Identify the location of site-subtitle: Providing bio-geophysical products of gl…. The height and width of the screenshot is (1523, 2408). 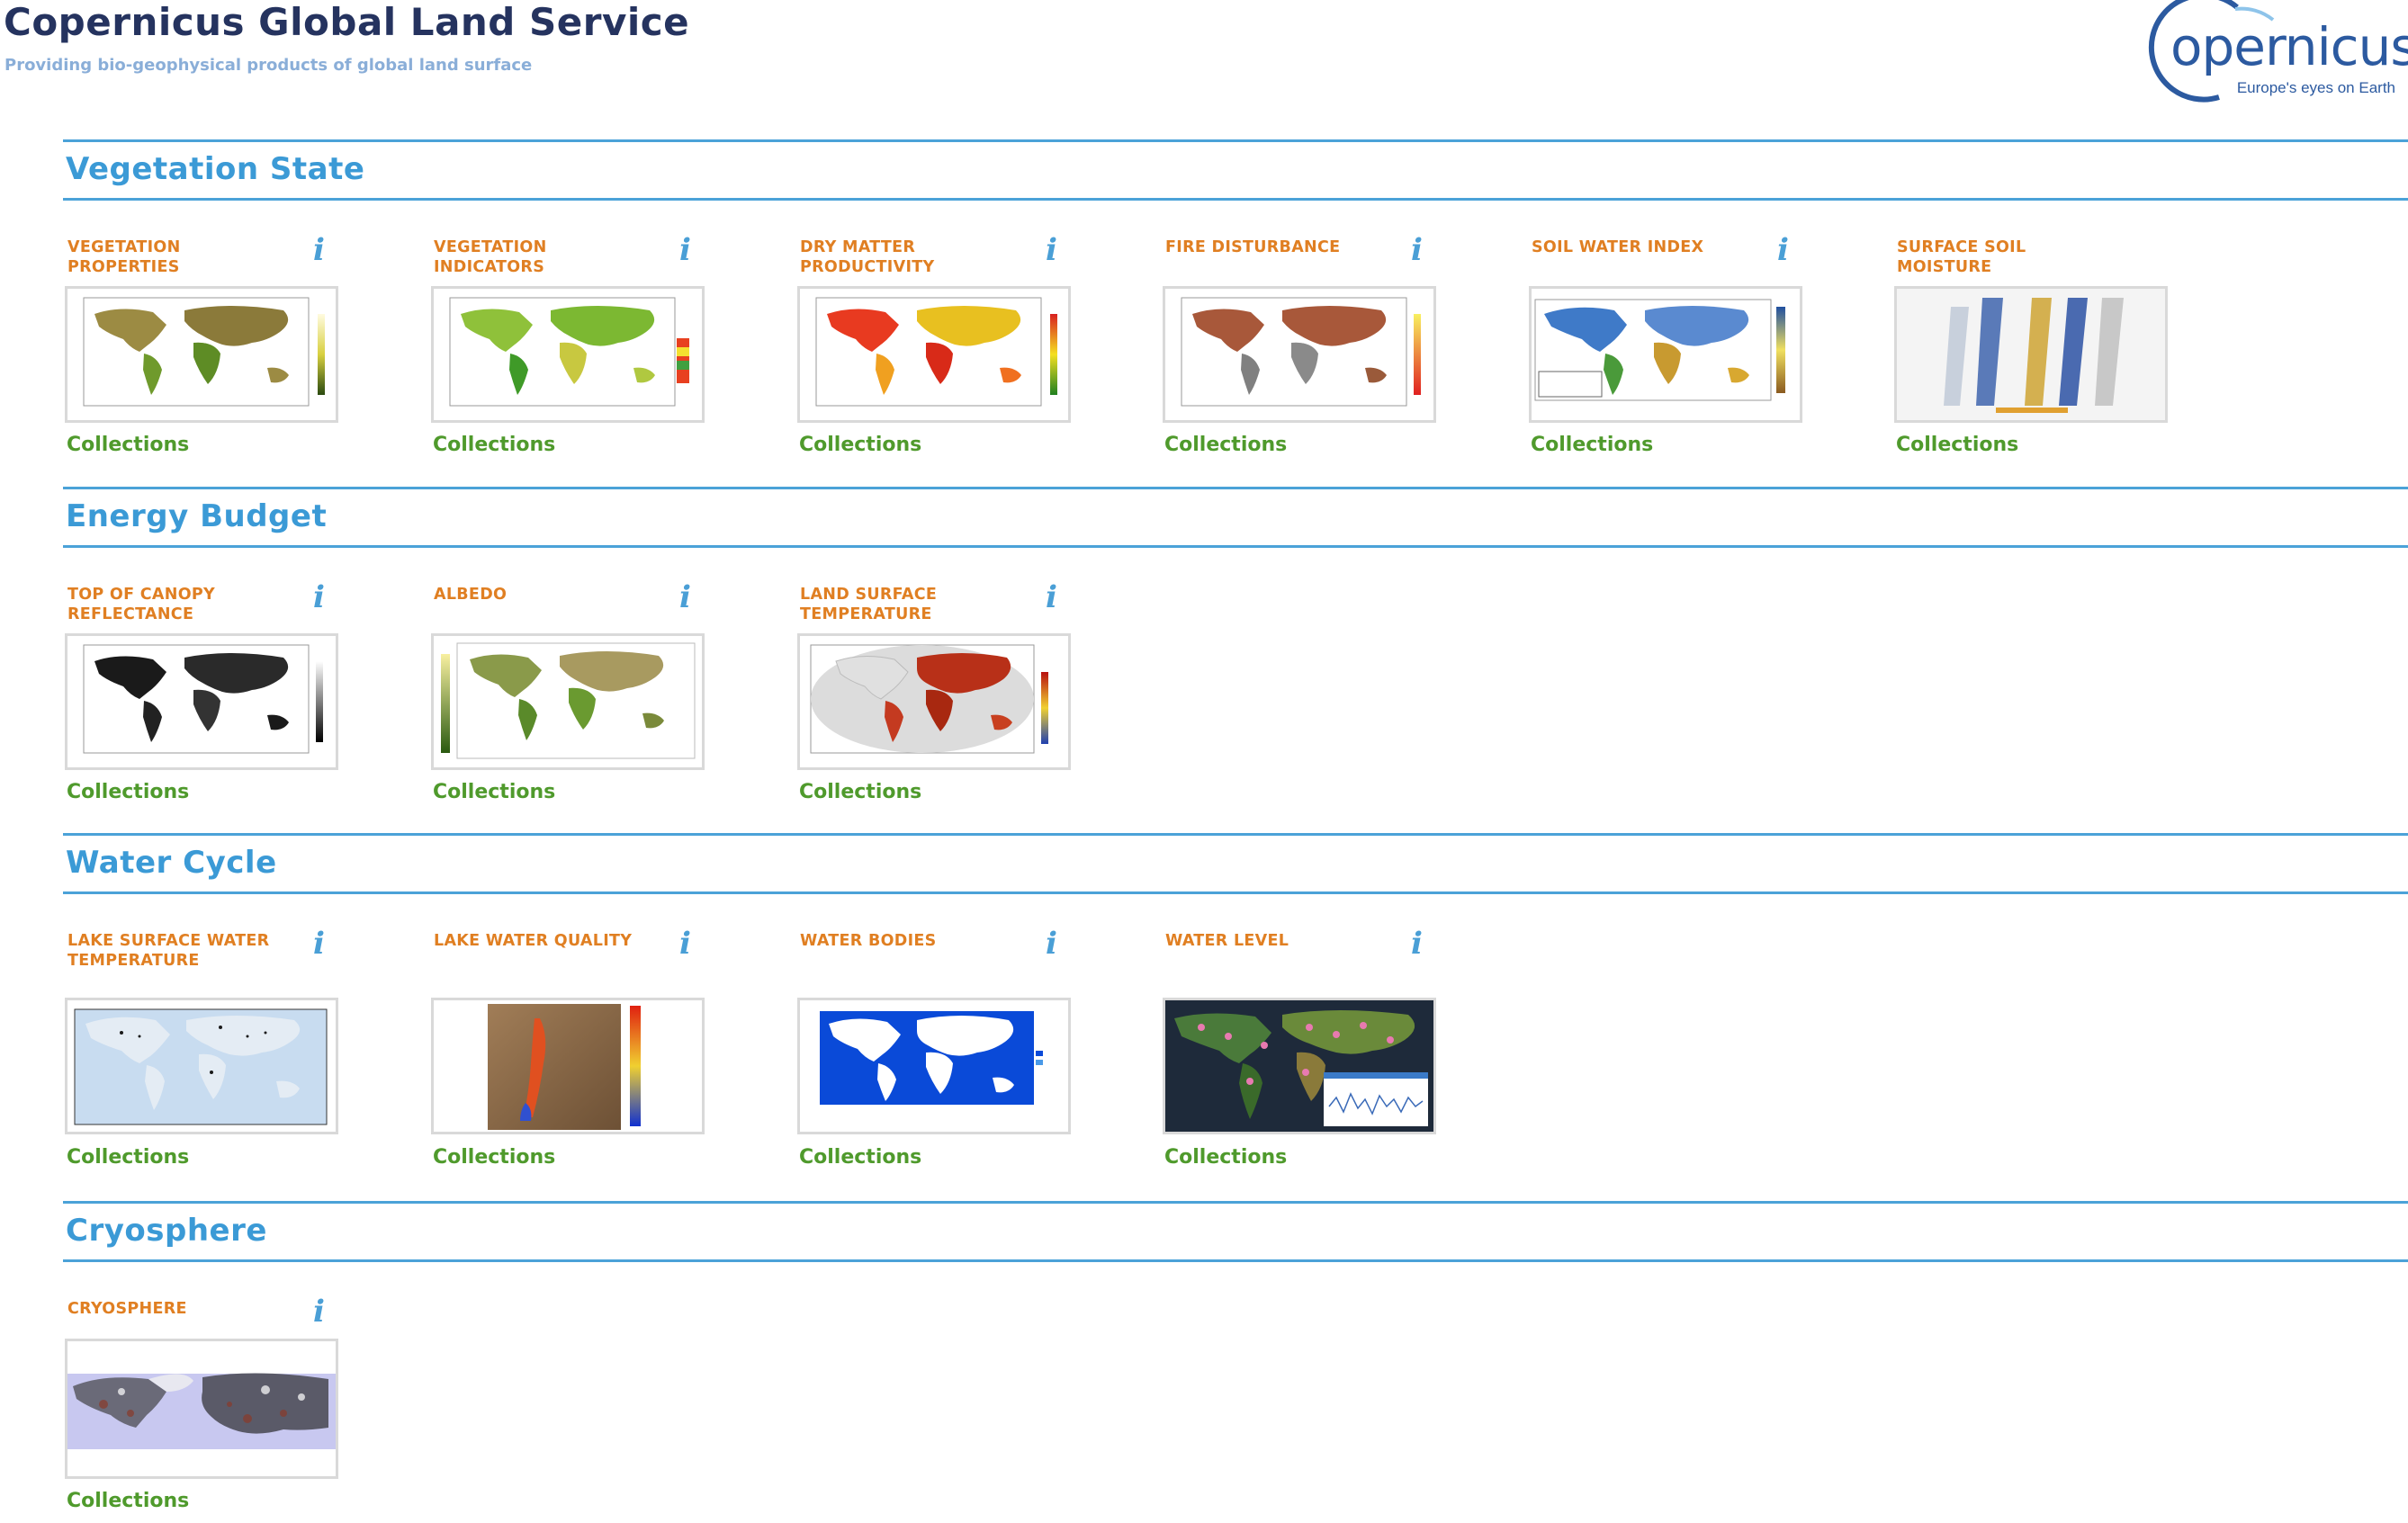
(268, 65).